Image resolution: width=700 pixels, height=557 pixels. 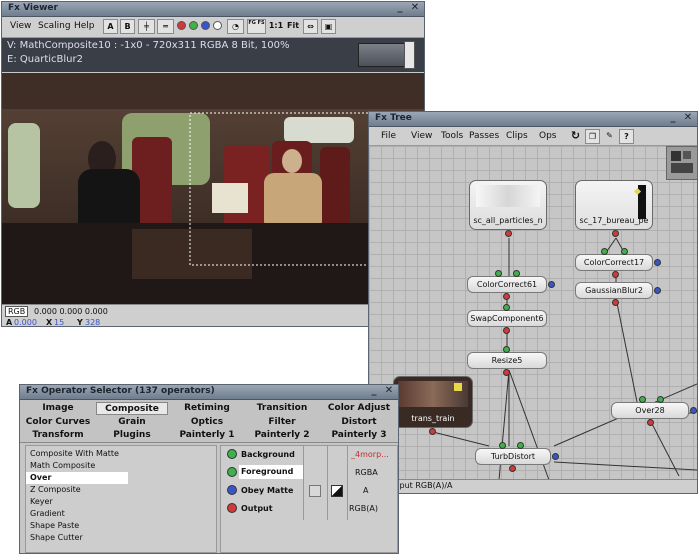 I want to click on viewer-titlebar: Fx Viewer _ ✕, so click(x=213, y=9).